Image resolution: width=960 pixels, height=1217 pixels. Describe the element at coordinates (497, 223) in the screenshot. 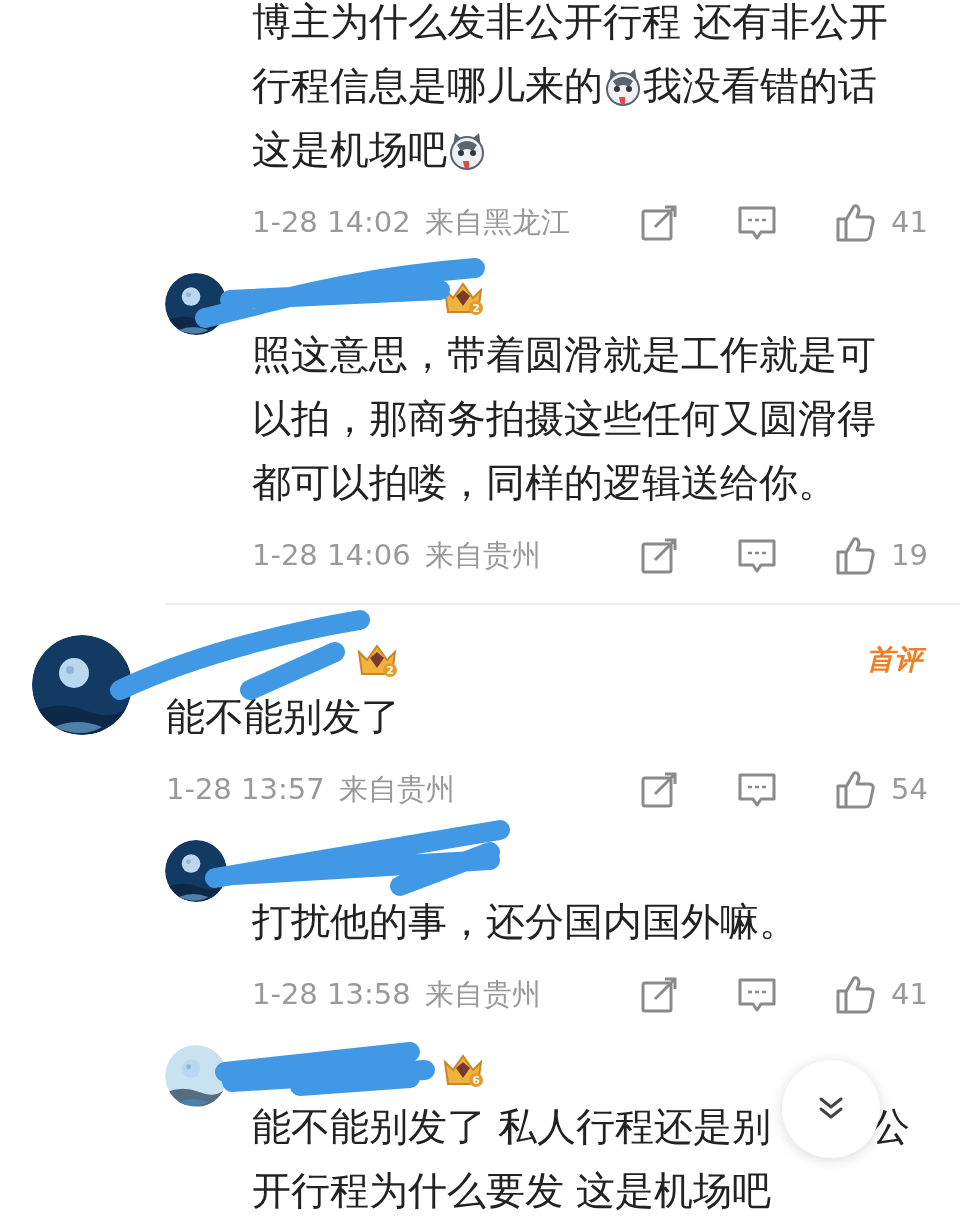

I see `comment-location: 来自黑龙江` at that location.